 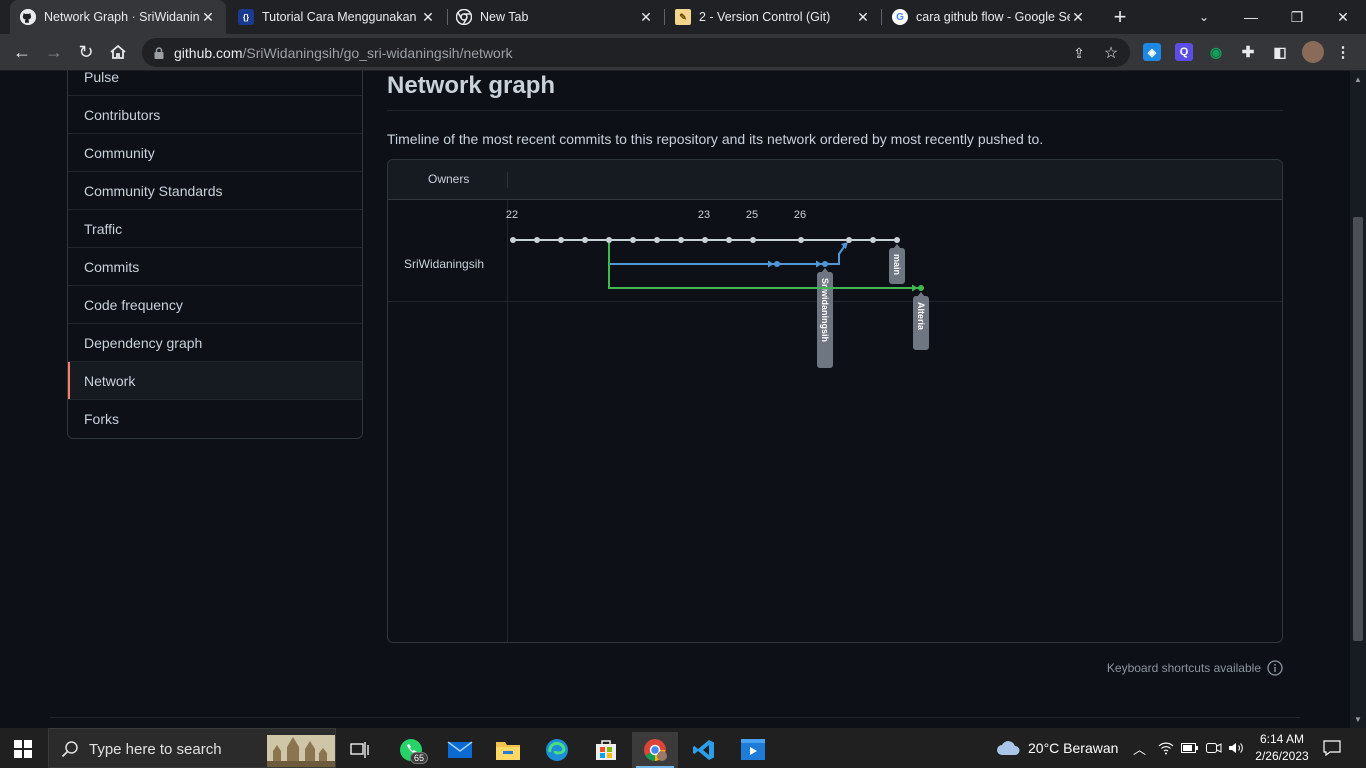 I want to click on page-scrollbar: ▲ ▼, so click(x=1358, y=399).